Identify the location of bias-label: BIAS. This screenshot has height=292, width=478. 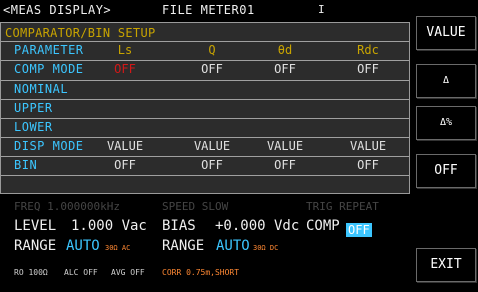
(179, 226).